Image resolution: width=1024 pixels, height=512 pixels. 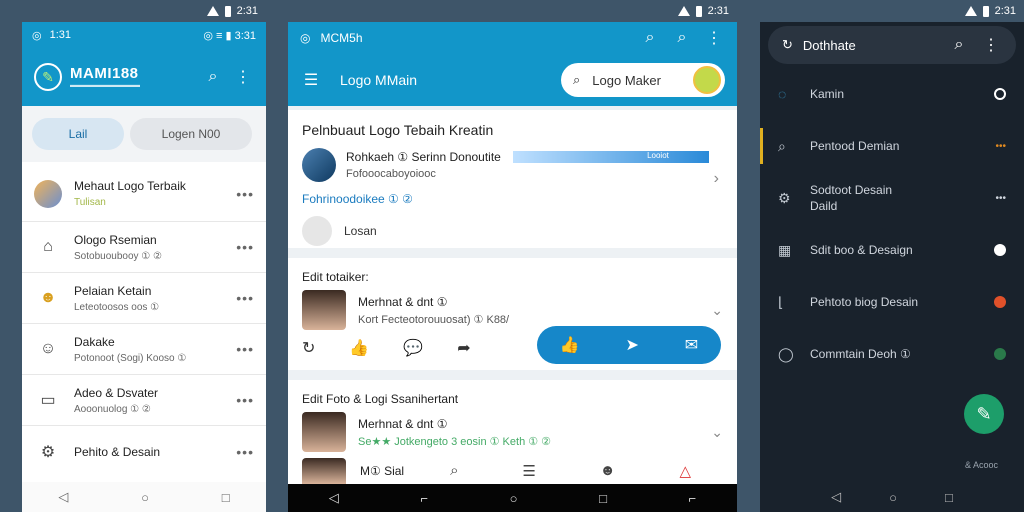 I want to click on post-heading: Edit Foto & Logi Ssanihertant, so click(x=380, y=399).